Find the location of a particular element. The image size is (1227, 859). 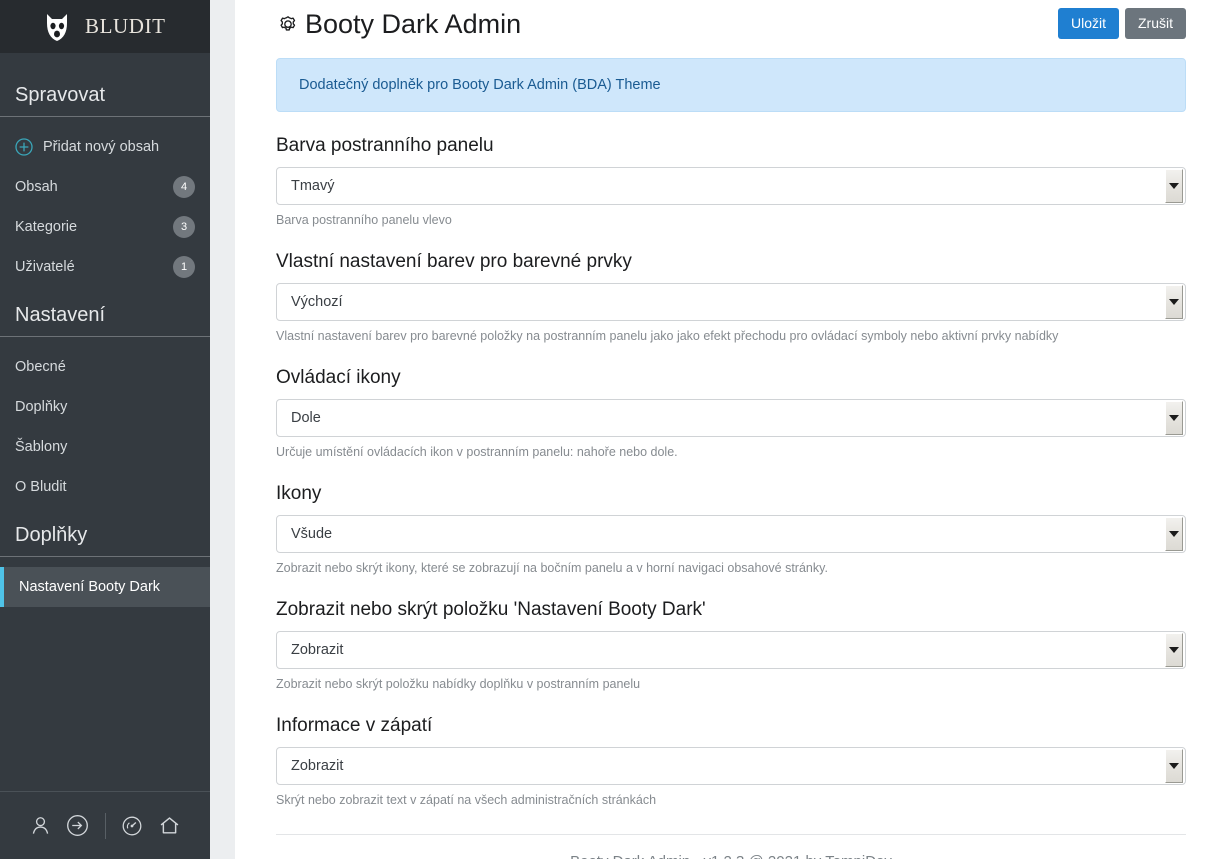

page-topbar: Booty Dark Admin Uložit Zrušit is located at coordinates (731, 25).